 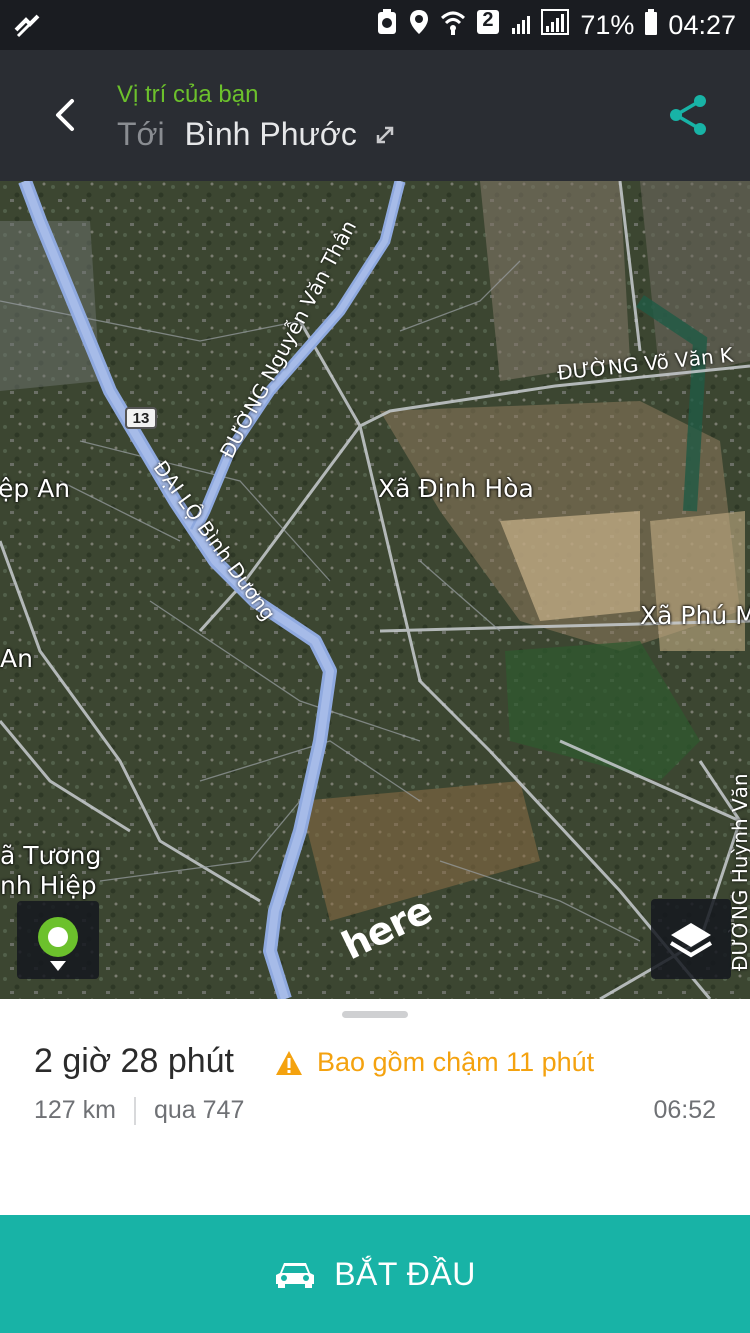 I want to click on signal-off-icon, so click(x=27, y=27).